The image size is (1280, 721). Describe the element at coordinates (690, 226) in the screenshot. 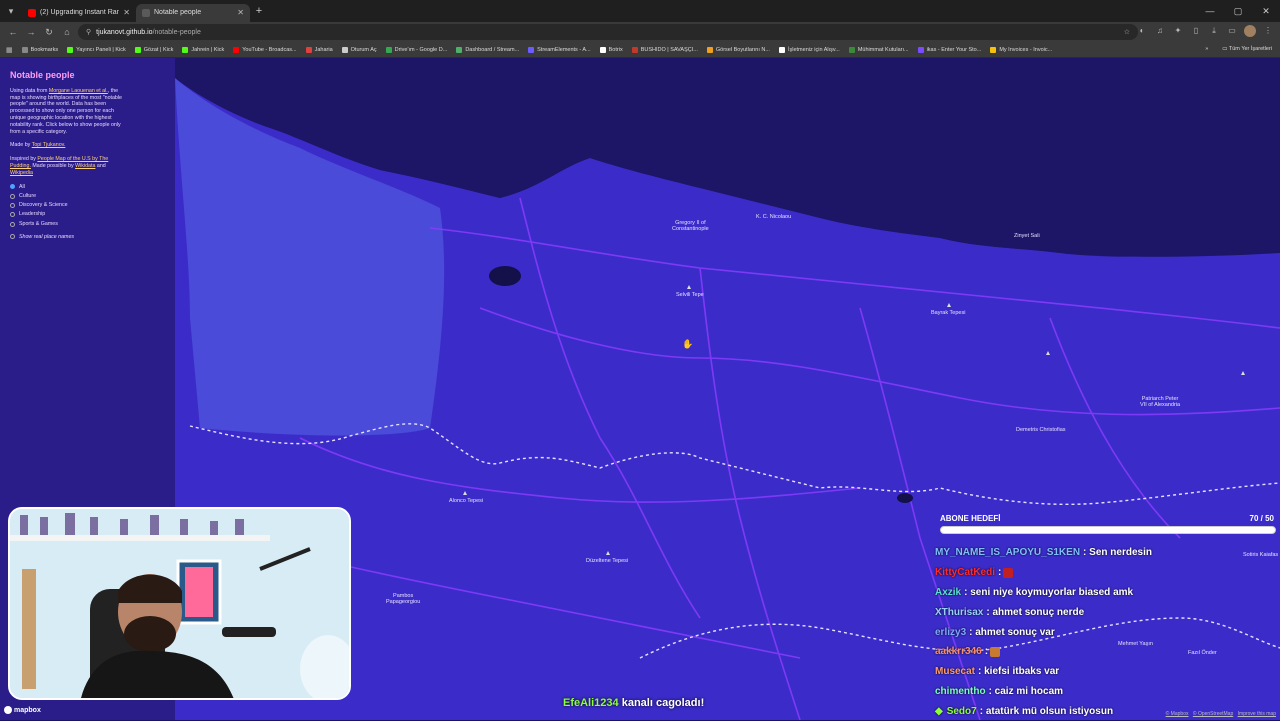

I see `map-label: Gregory II of Constantinople` at that location.